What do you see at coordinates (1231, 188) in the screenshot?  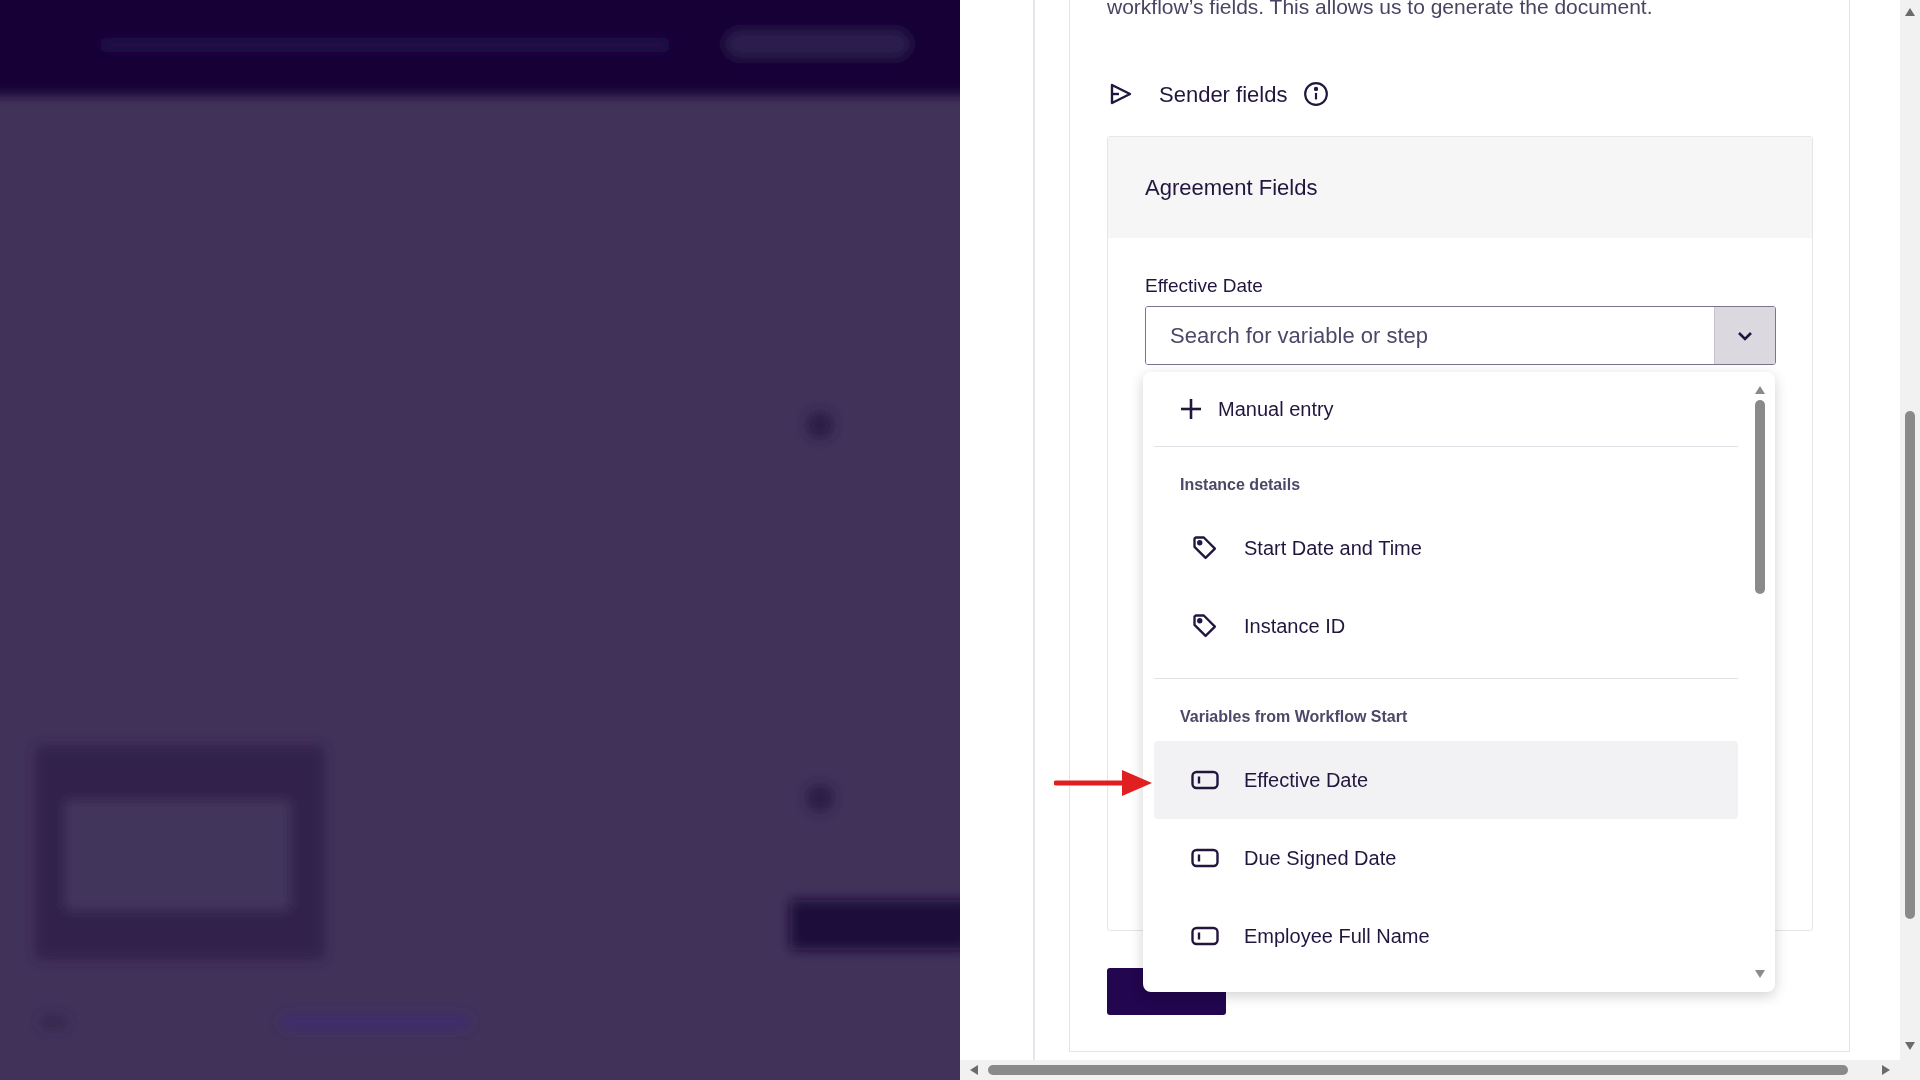 I see `card-title: Agreement Fields` at bounding box center [1231, 188].